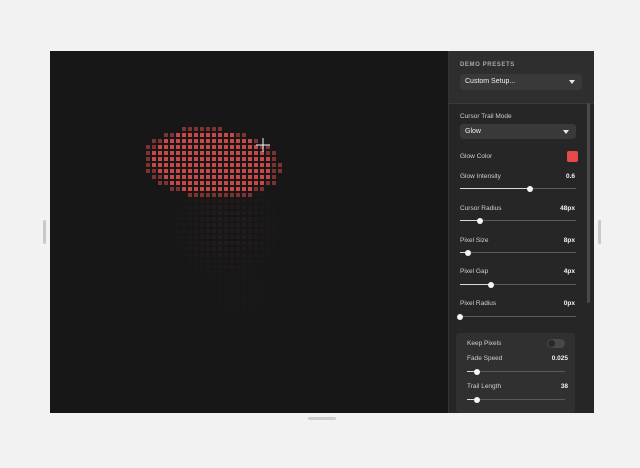 The image size is (640, 468). I want to click on pixel-size-thumb, so click(468, 252).